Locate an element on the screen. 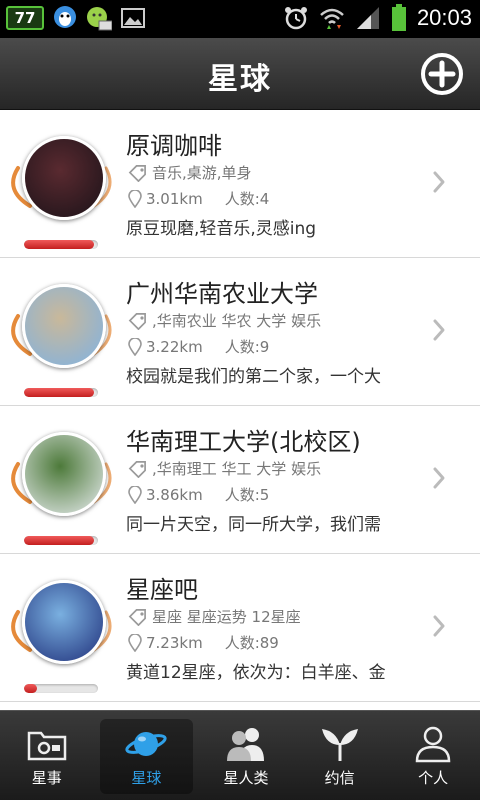 This screenshot has height=800, width=480. planet-name: 广州华南农业大学 is located at coordinates (222, 294).